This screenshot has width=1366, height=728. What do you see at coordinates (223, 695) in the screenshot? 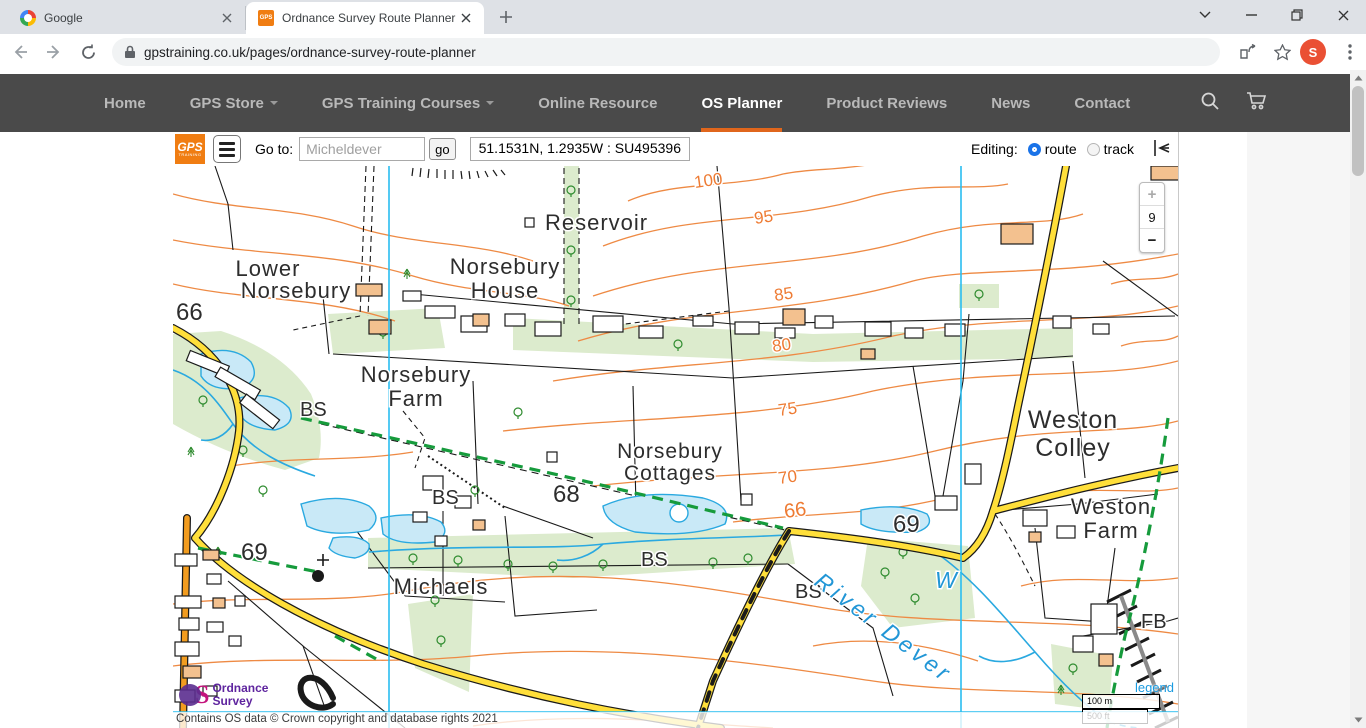
I see `ordnance-survey-logo: S Ordnance Survey` at bounding box center [223, 695].